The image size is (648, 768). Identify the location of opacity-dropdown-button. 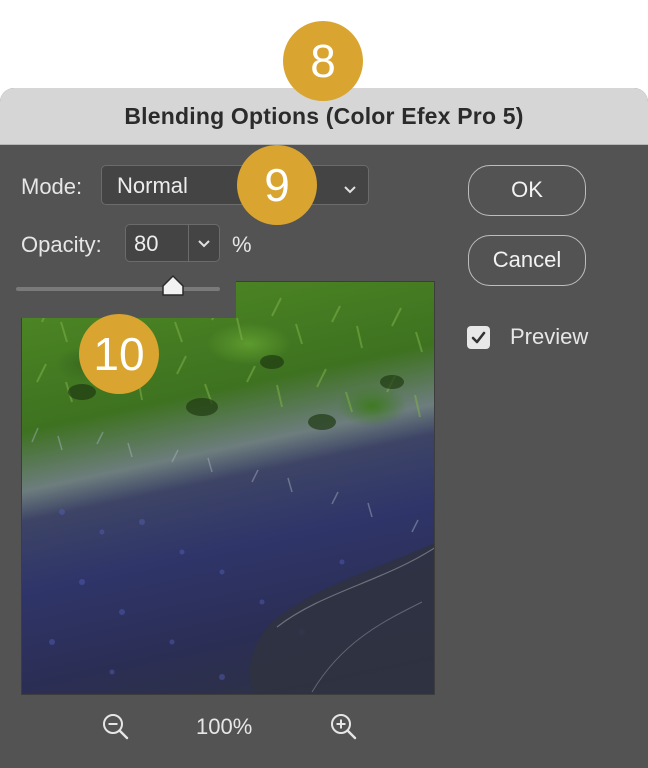
(203, 243).